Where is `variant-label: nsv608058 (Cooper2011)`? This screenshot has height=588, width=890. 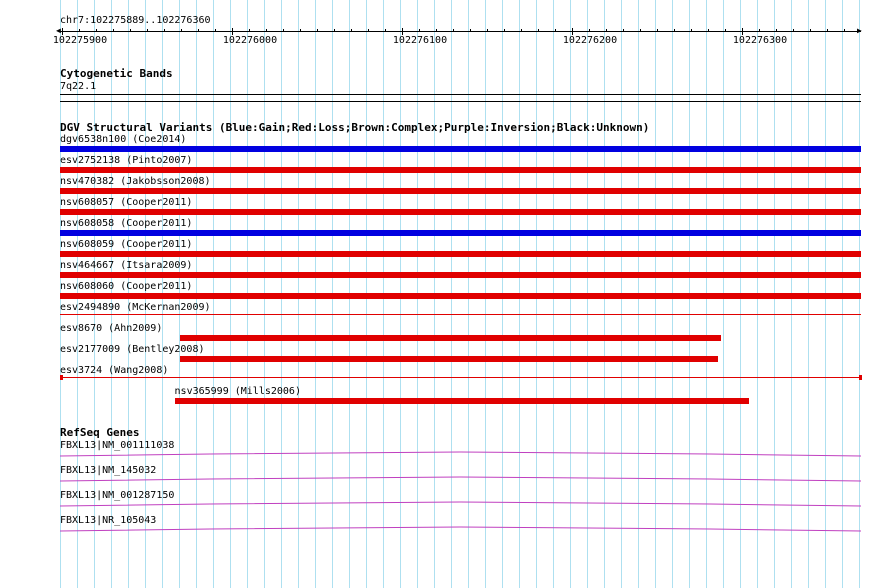
variant-label: nsv608058 (Cooper2011) is located at coordinates (126, 223).